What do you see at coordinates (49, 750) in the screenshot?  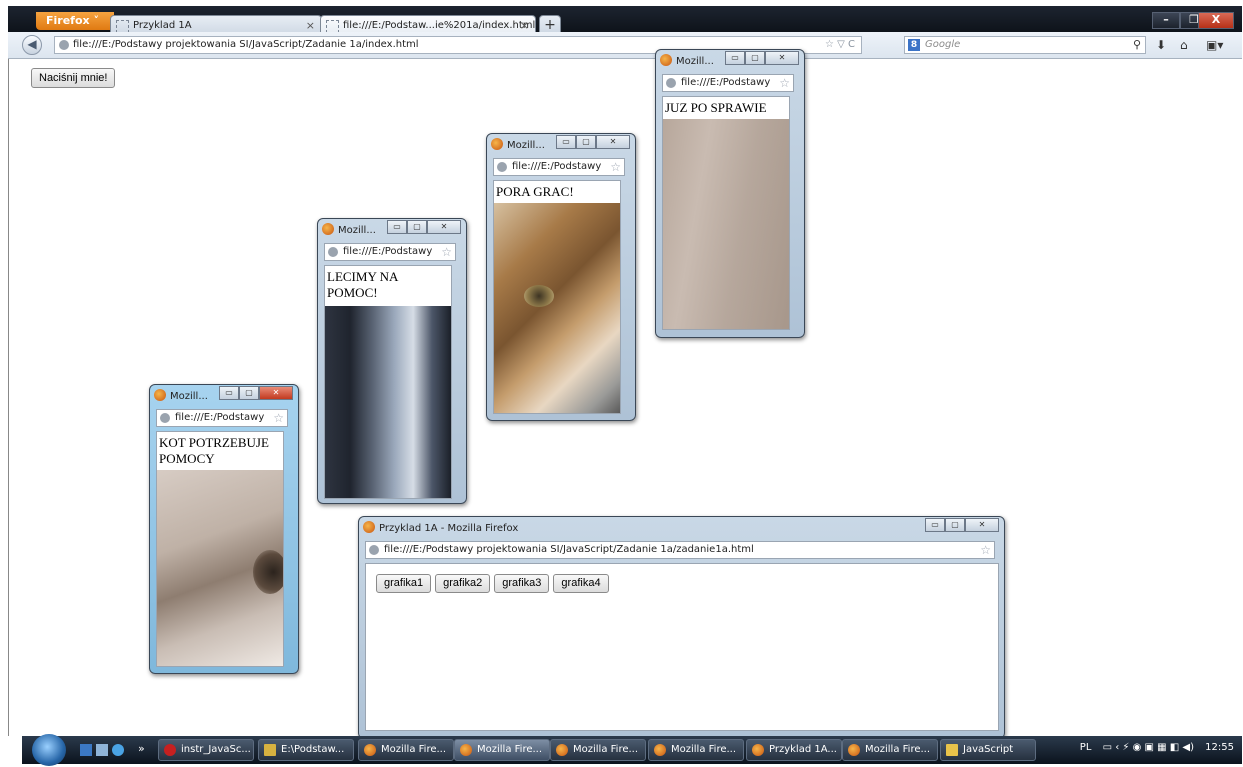 I see `start-button` at bounding box center [49, 750].